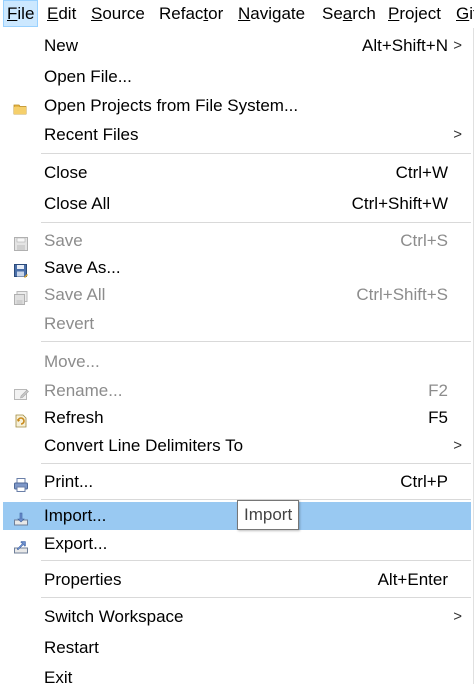 The height and width of the screenshot is (684, 474). Describe the element at coordinates (405, 45) in the screenshot. I see `menu-item-new-shortcut: Alt+Shift+N` at that location.